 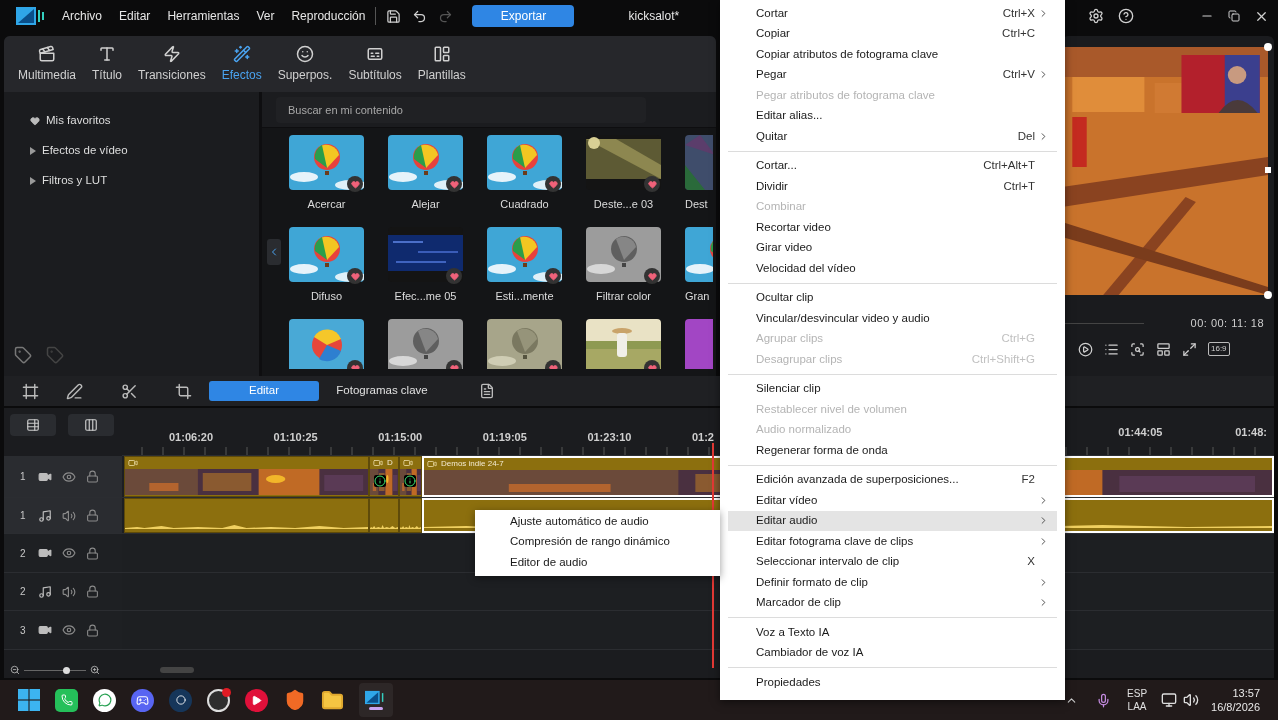 What do you see at coordinates (654, 16) in the screenshot?
I see `project-title: kicksalot*` at bounding box center [654, 16].